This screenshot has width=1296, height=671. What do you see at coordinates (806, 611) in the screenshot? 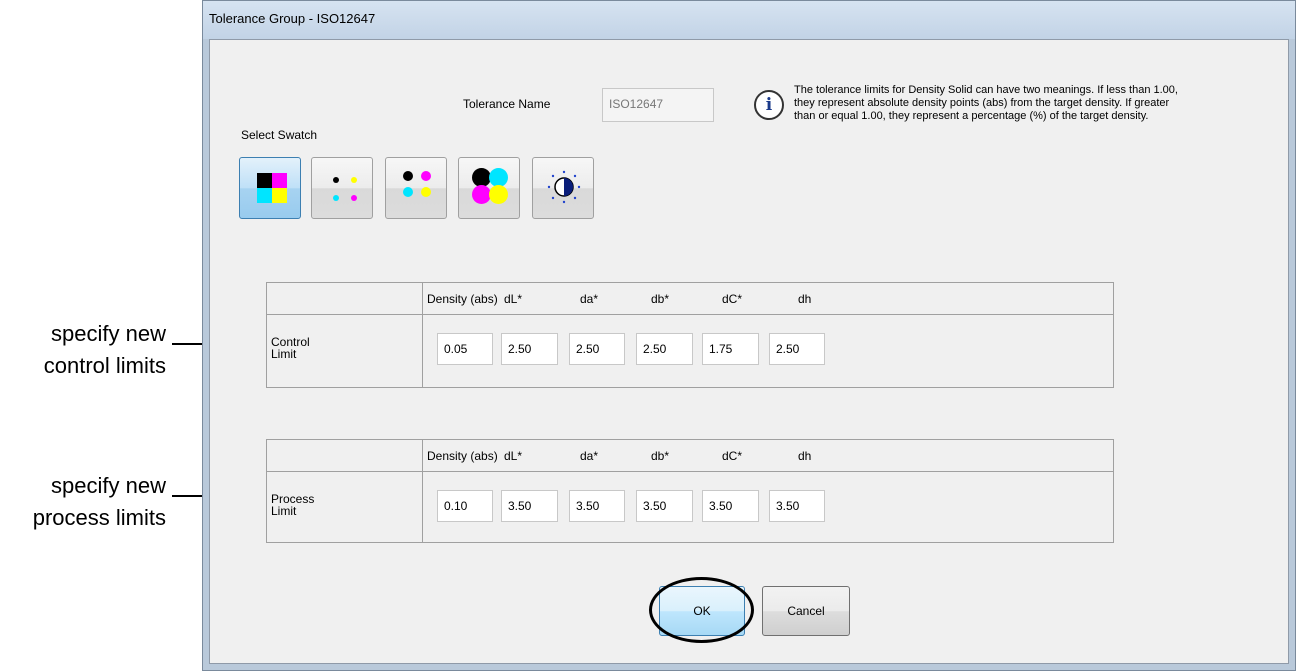
I see `cancel-button: Cancel` at bounding box center [806, 611].